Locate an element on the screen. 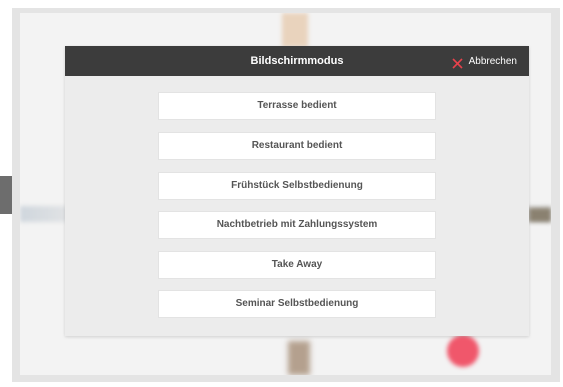 Image resolution: width=563 pixels, height=387 pixels. cancel-button: Abbrechen is located at coordinates (484, 61).